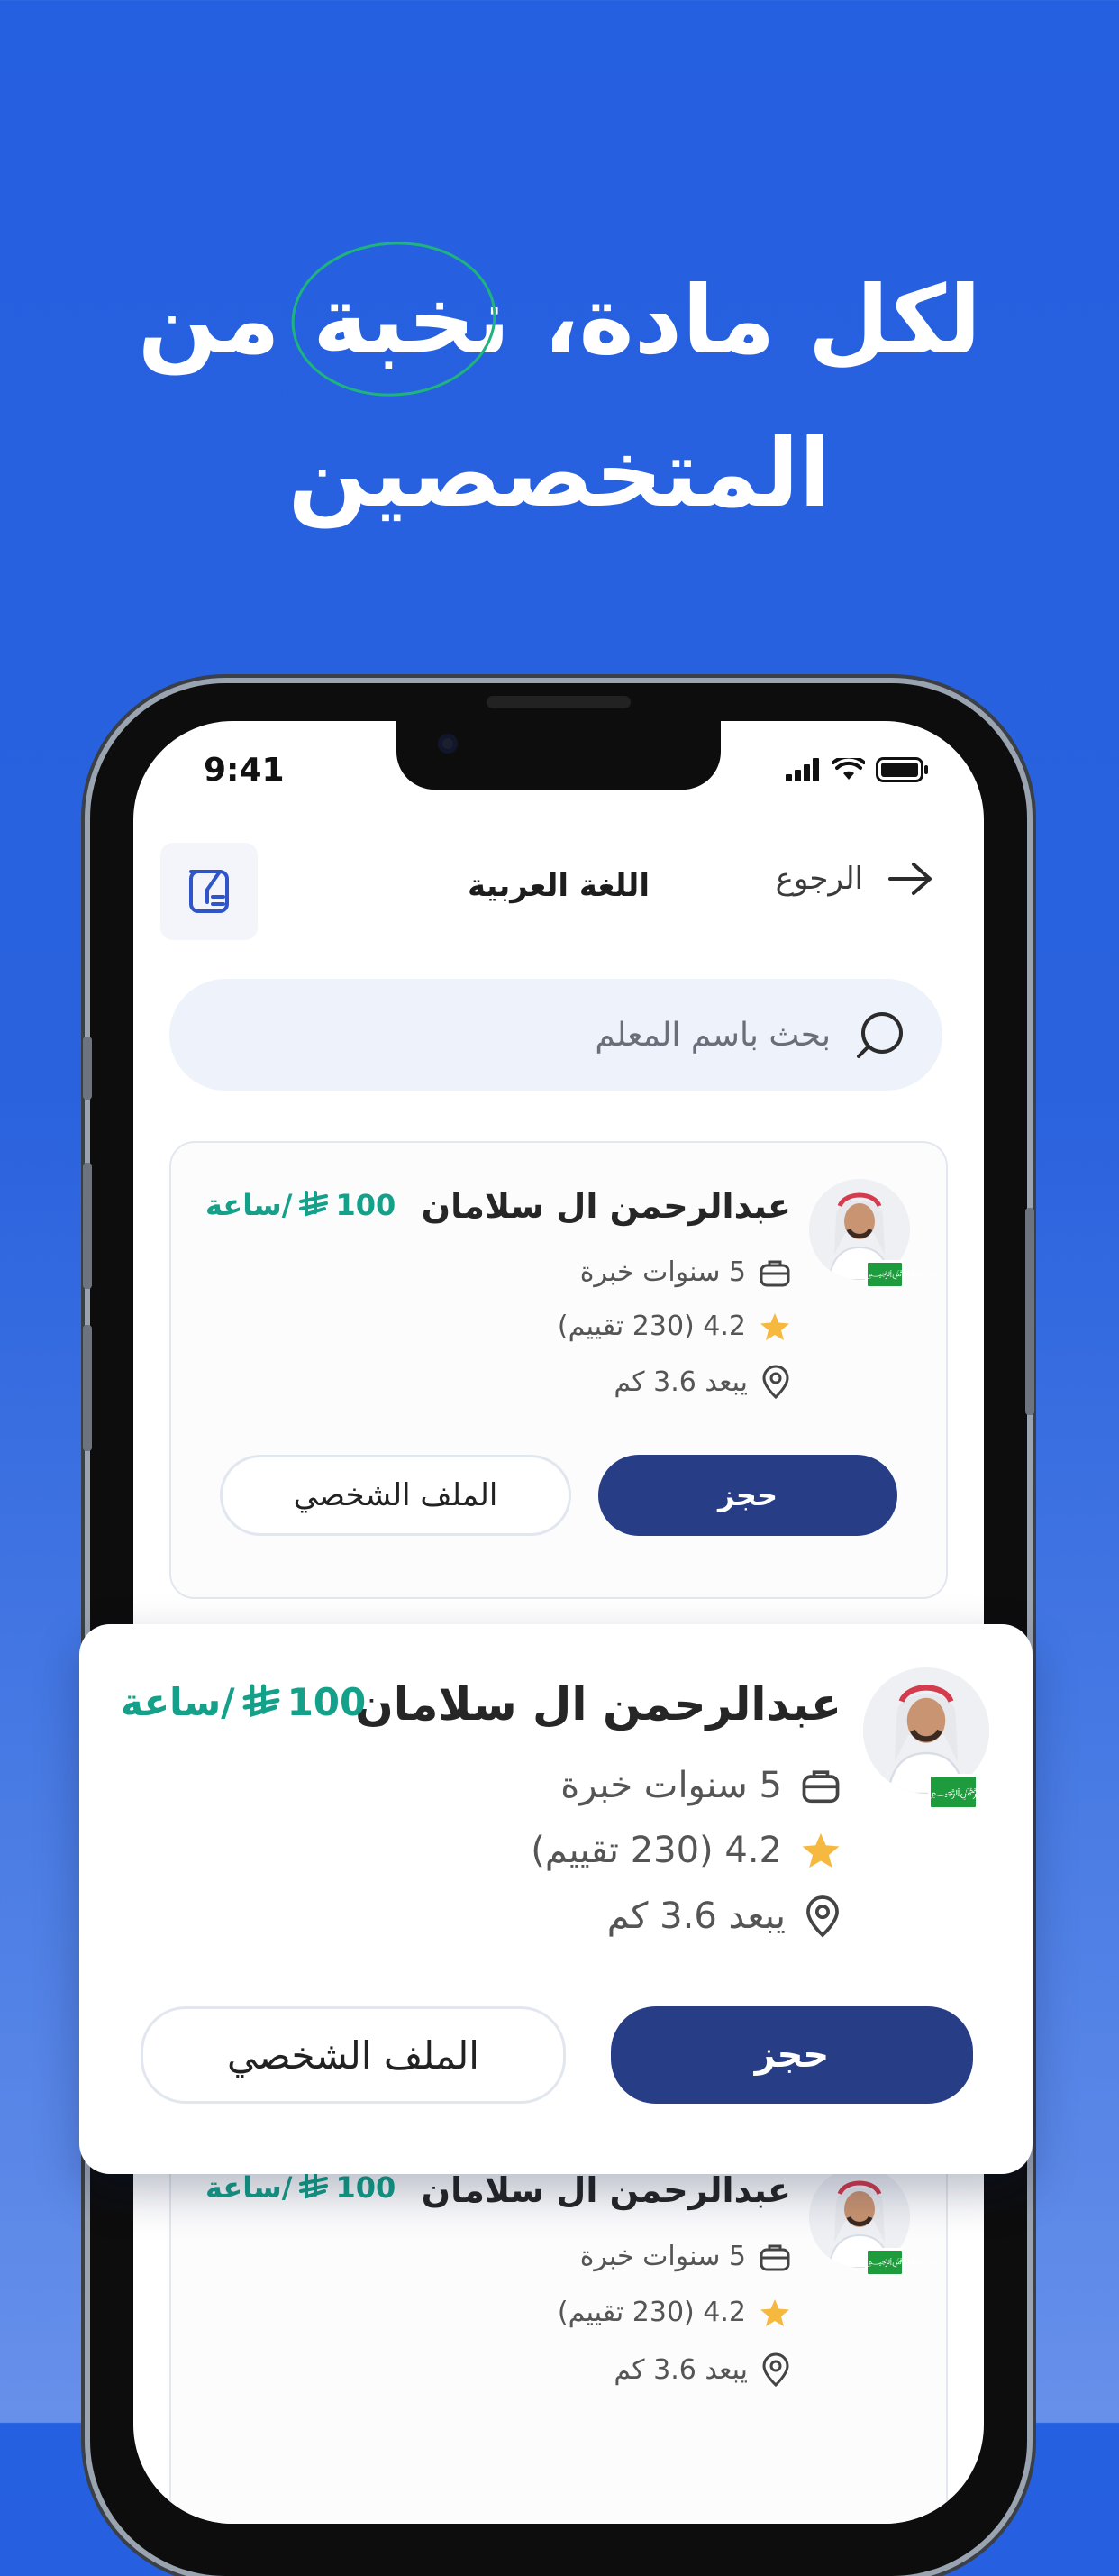 The width and height of the screenshot is (1119, 2576). What do you see at coordinates (226, 320) in the screenshot?
I see `headline-text-b: من` at bounding box center [226, 320].